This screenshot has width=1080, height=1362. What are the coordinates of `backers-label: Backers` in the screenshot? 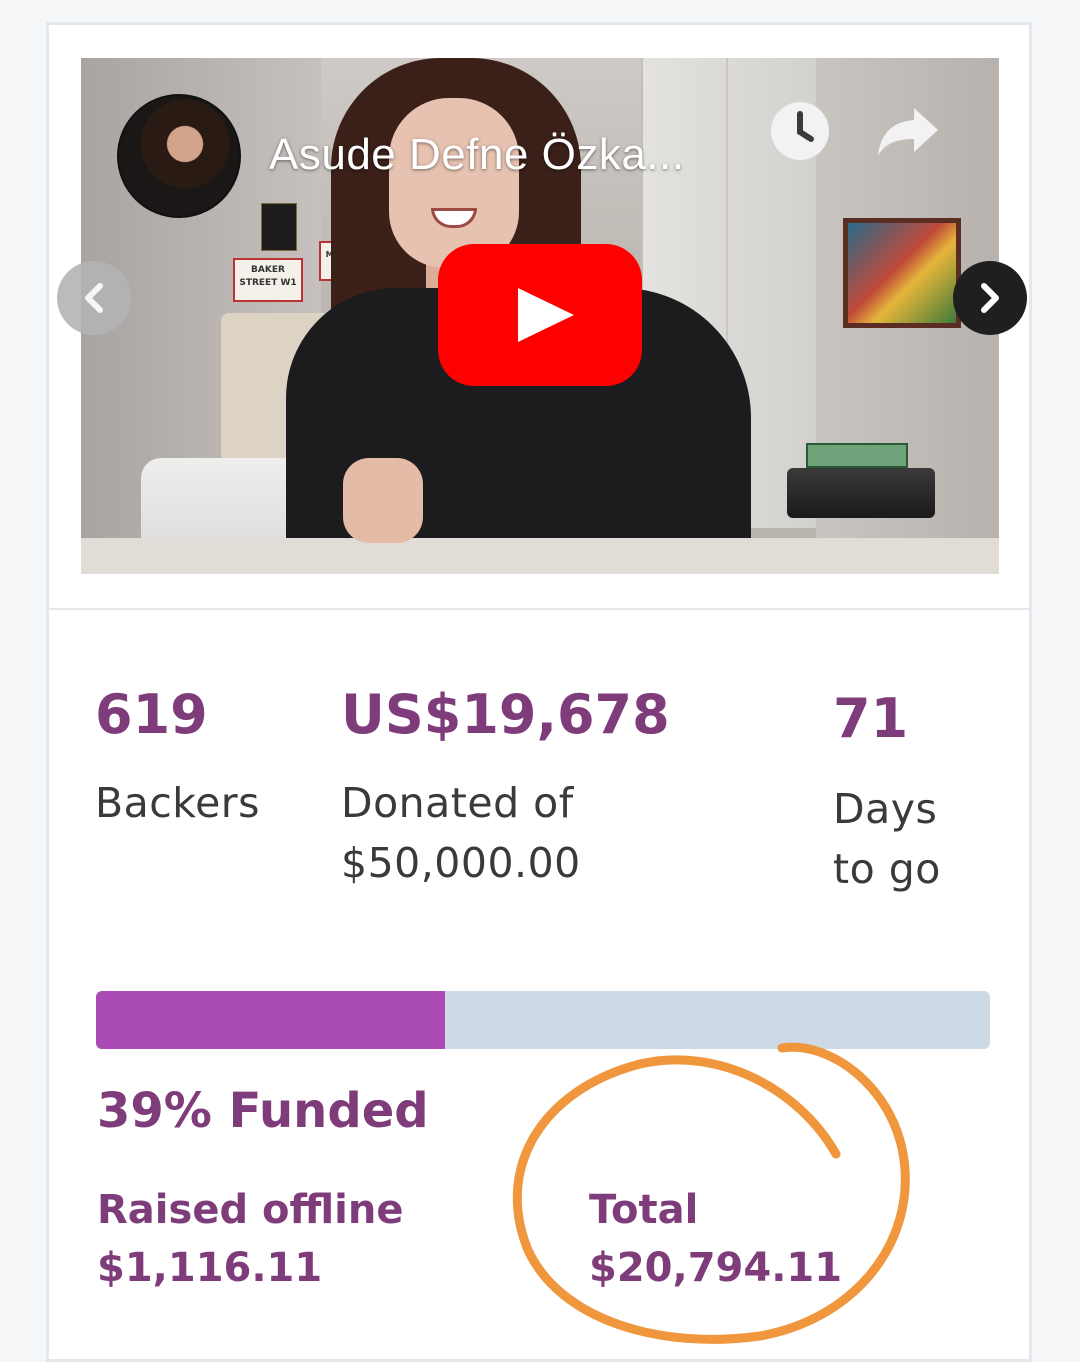 It's located at (178, 803).